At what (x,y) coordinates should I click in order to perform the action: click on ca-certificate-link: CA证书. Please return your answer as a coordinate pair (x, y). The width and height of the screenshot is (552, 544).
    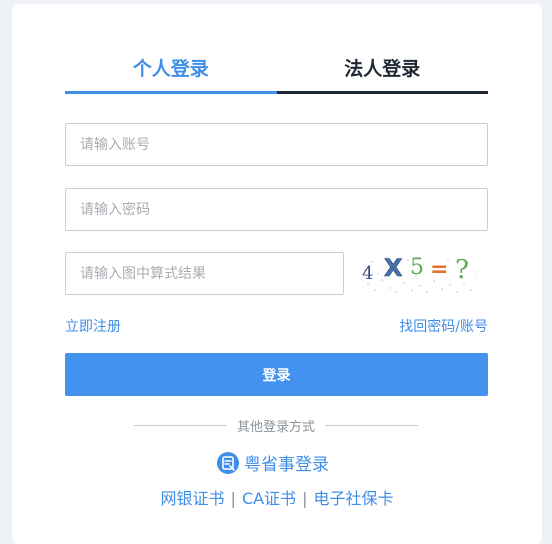
    Looking at the image, I should click on (269, 498).